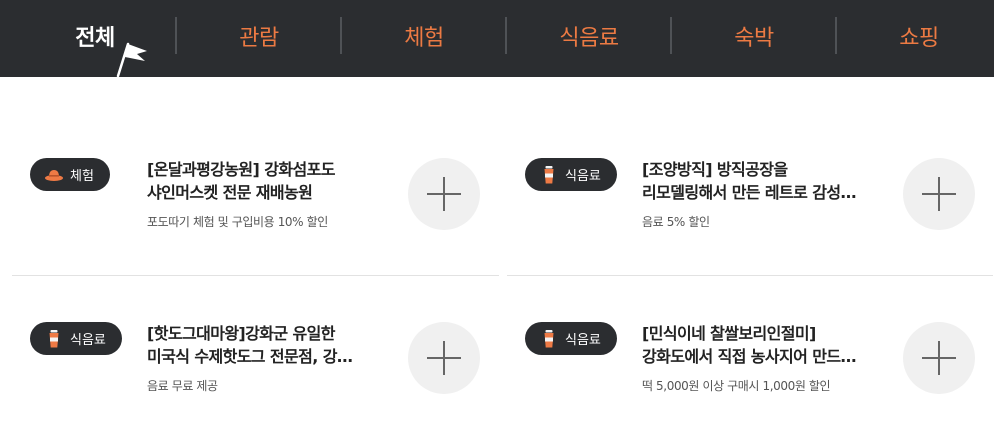 Image resolution: width=994 pixels, height=435 pixels. I want to click on card-title-line: [조양방직] 방직공장을, so click(715, 169).